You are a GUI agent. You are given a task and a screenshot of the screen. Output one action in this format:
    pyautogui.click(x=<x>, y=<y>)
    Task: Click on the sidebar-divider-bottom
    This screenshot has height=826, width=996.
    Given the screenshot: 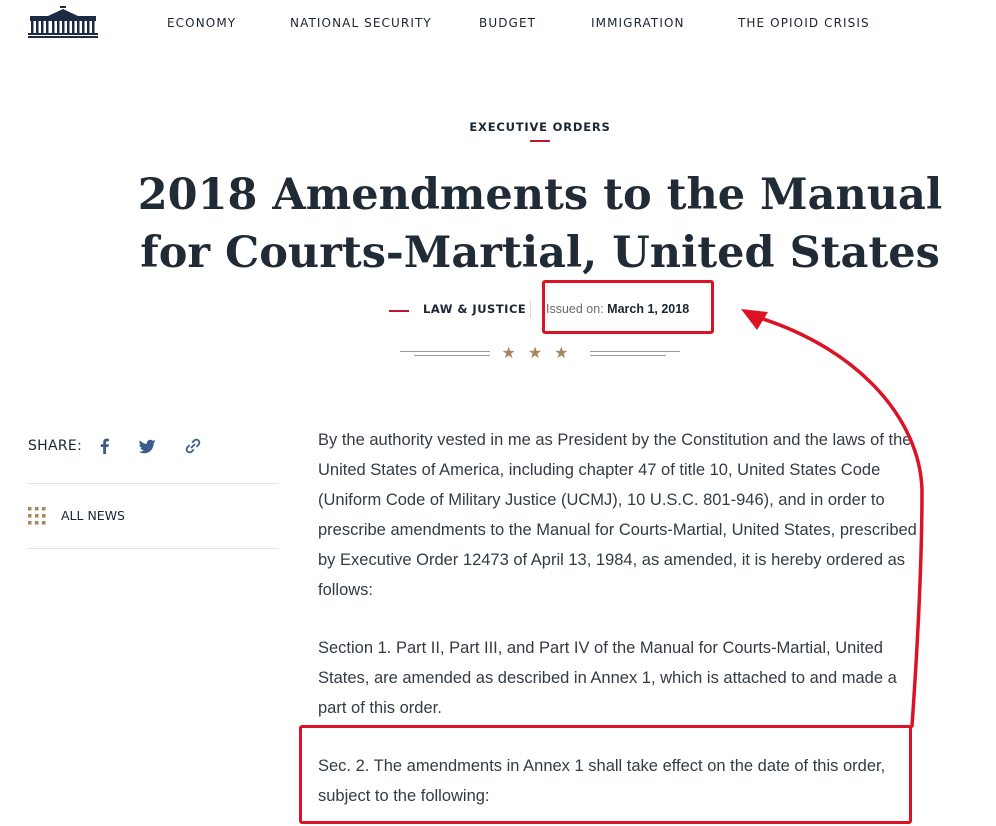 What is the action you would take?
    pyautogui.click(x=153, y=548)
    